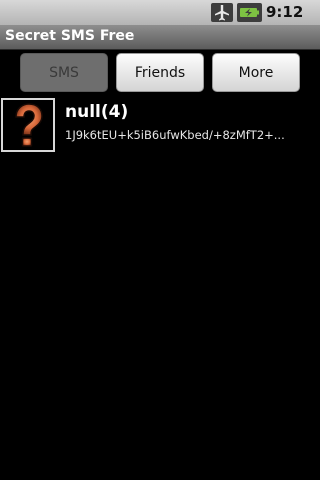 The image size is (320, 480). What do you see at coordinates (249, 12) in the screenshot?
I see `battery-charging-icon` at bounding box center [249, 12].